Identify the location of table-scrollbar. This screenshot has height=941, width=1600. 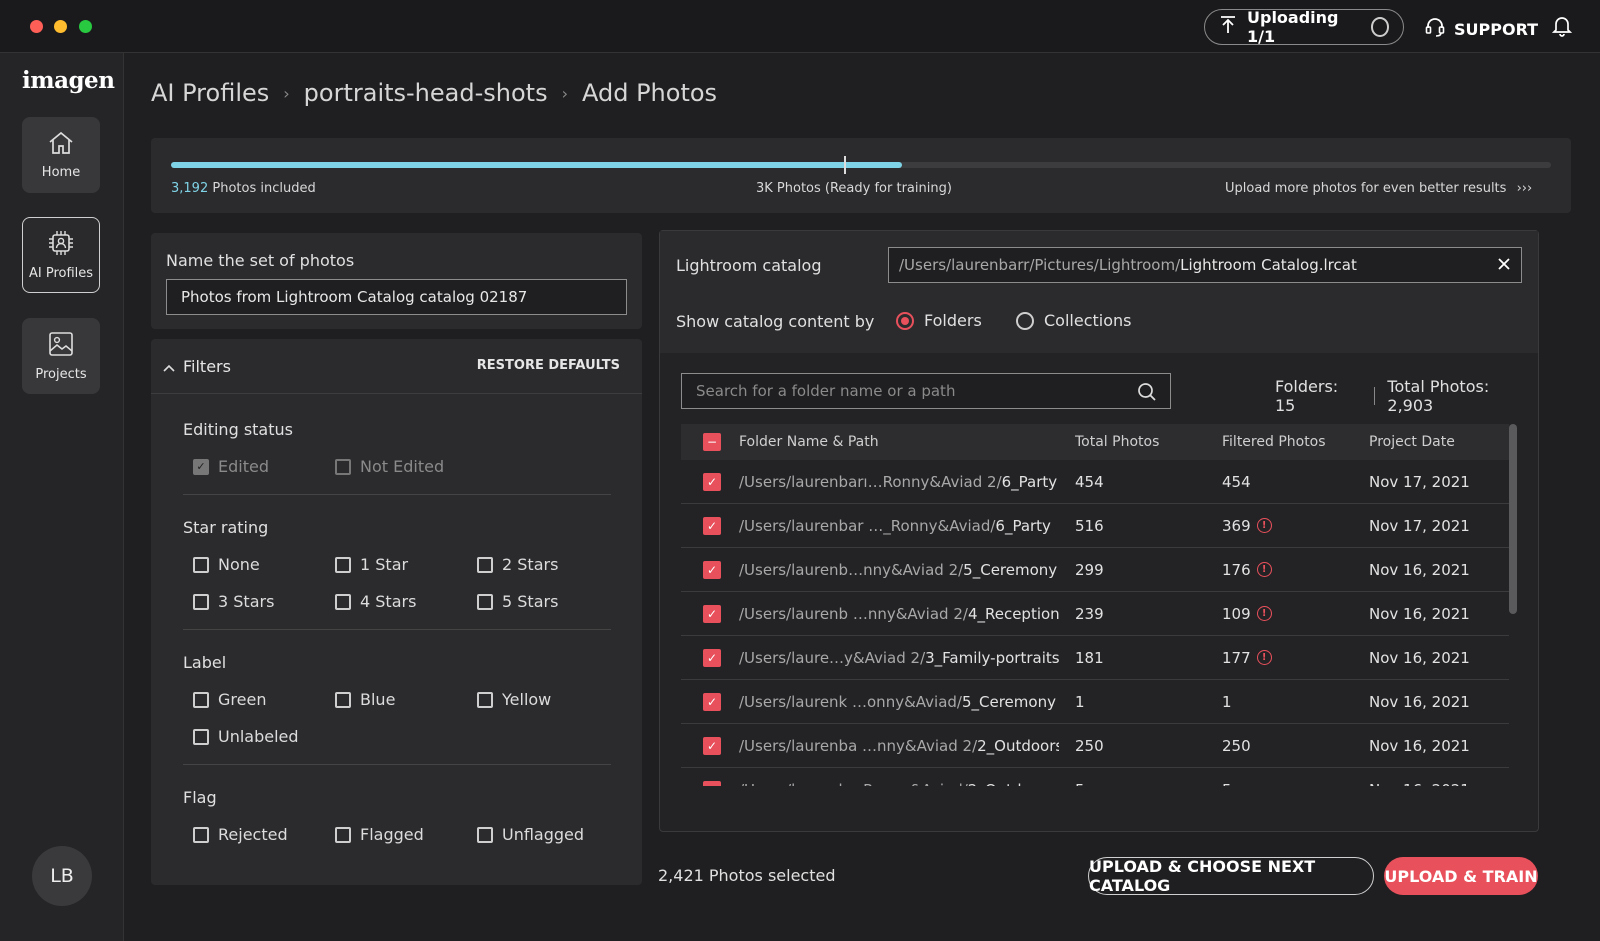
(1513, 519).